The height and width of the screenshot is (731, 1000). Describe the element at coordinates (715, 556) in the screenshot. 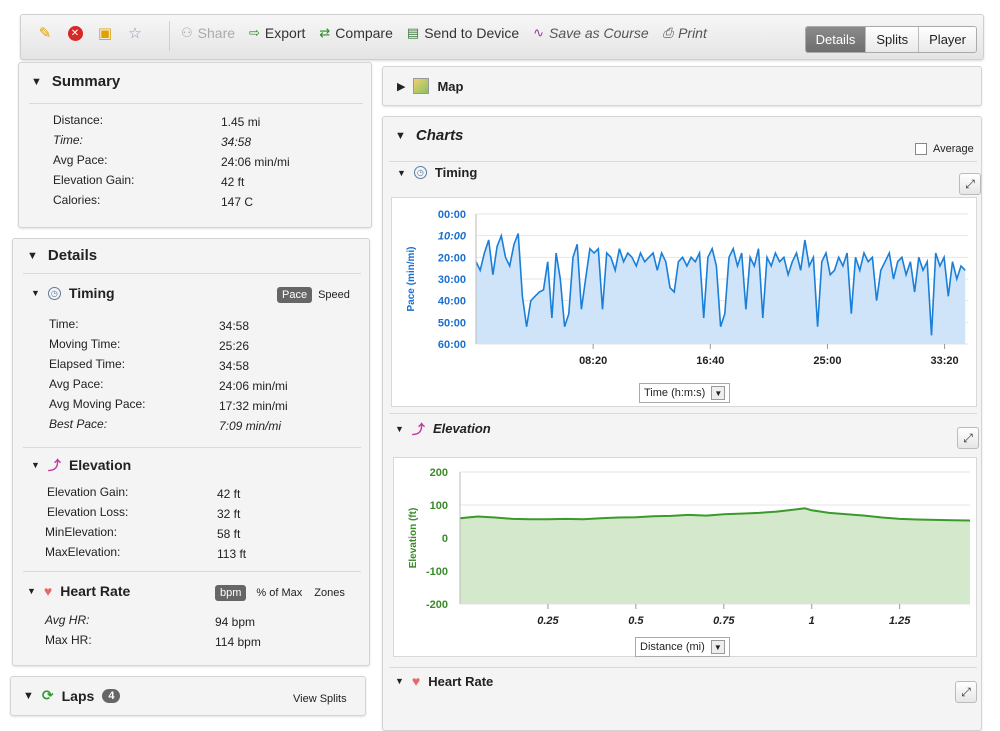

I see `elevation-area-fill` at that location.